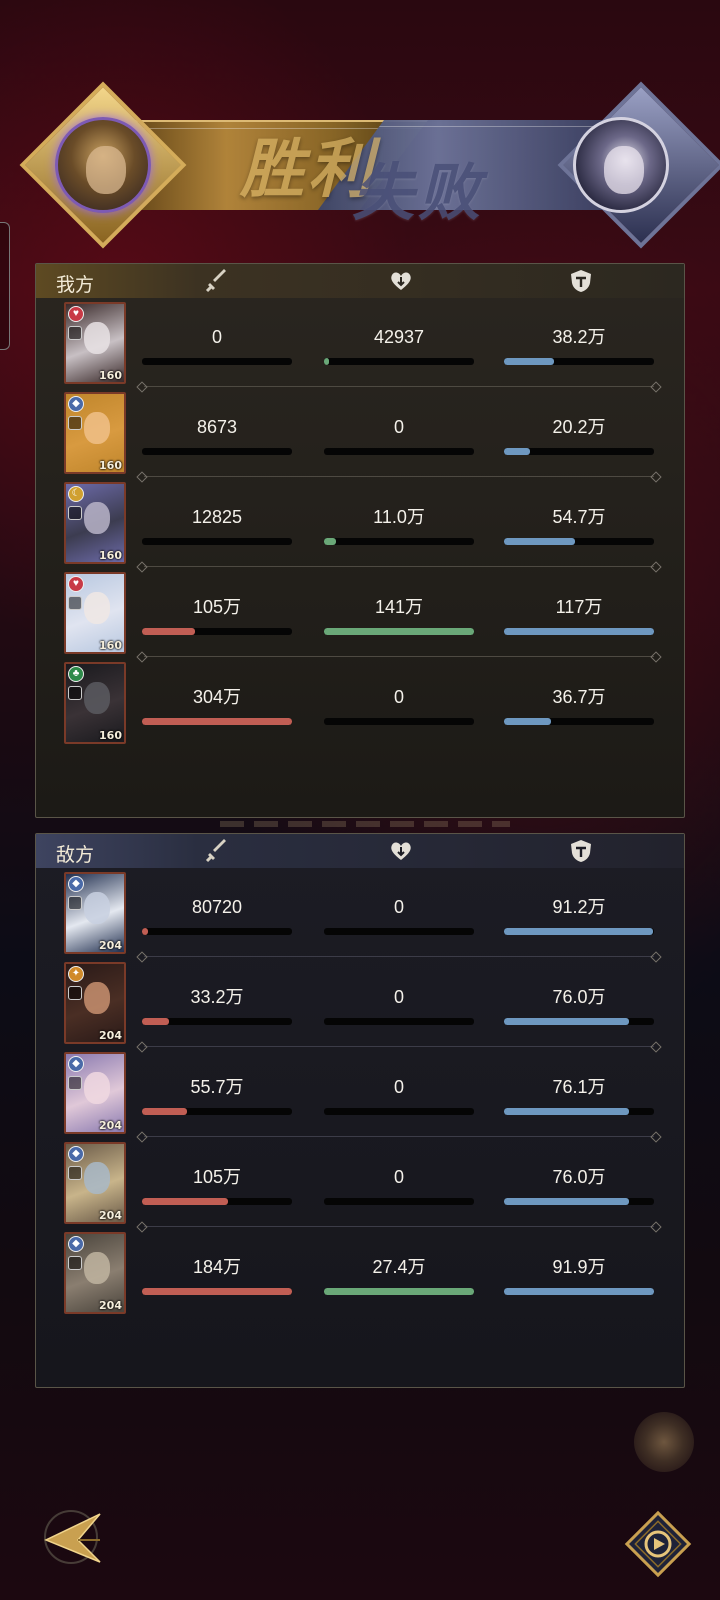  What do you see at coordinates (217, 517) in the screenshot?
I see `damage-value: 12825` at bounding box center [217, 517].